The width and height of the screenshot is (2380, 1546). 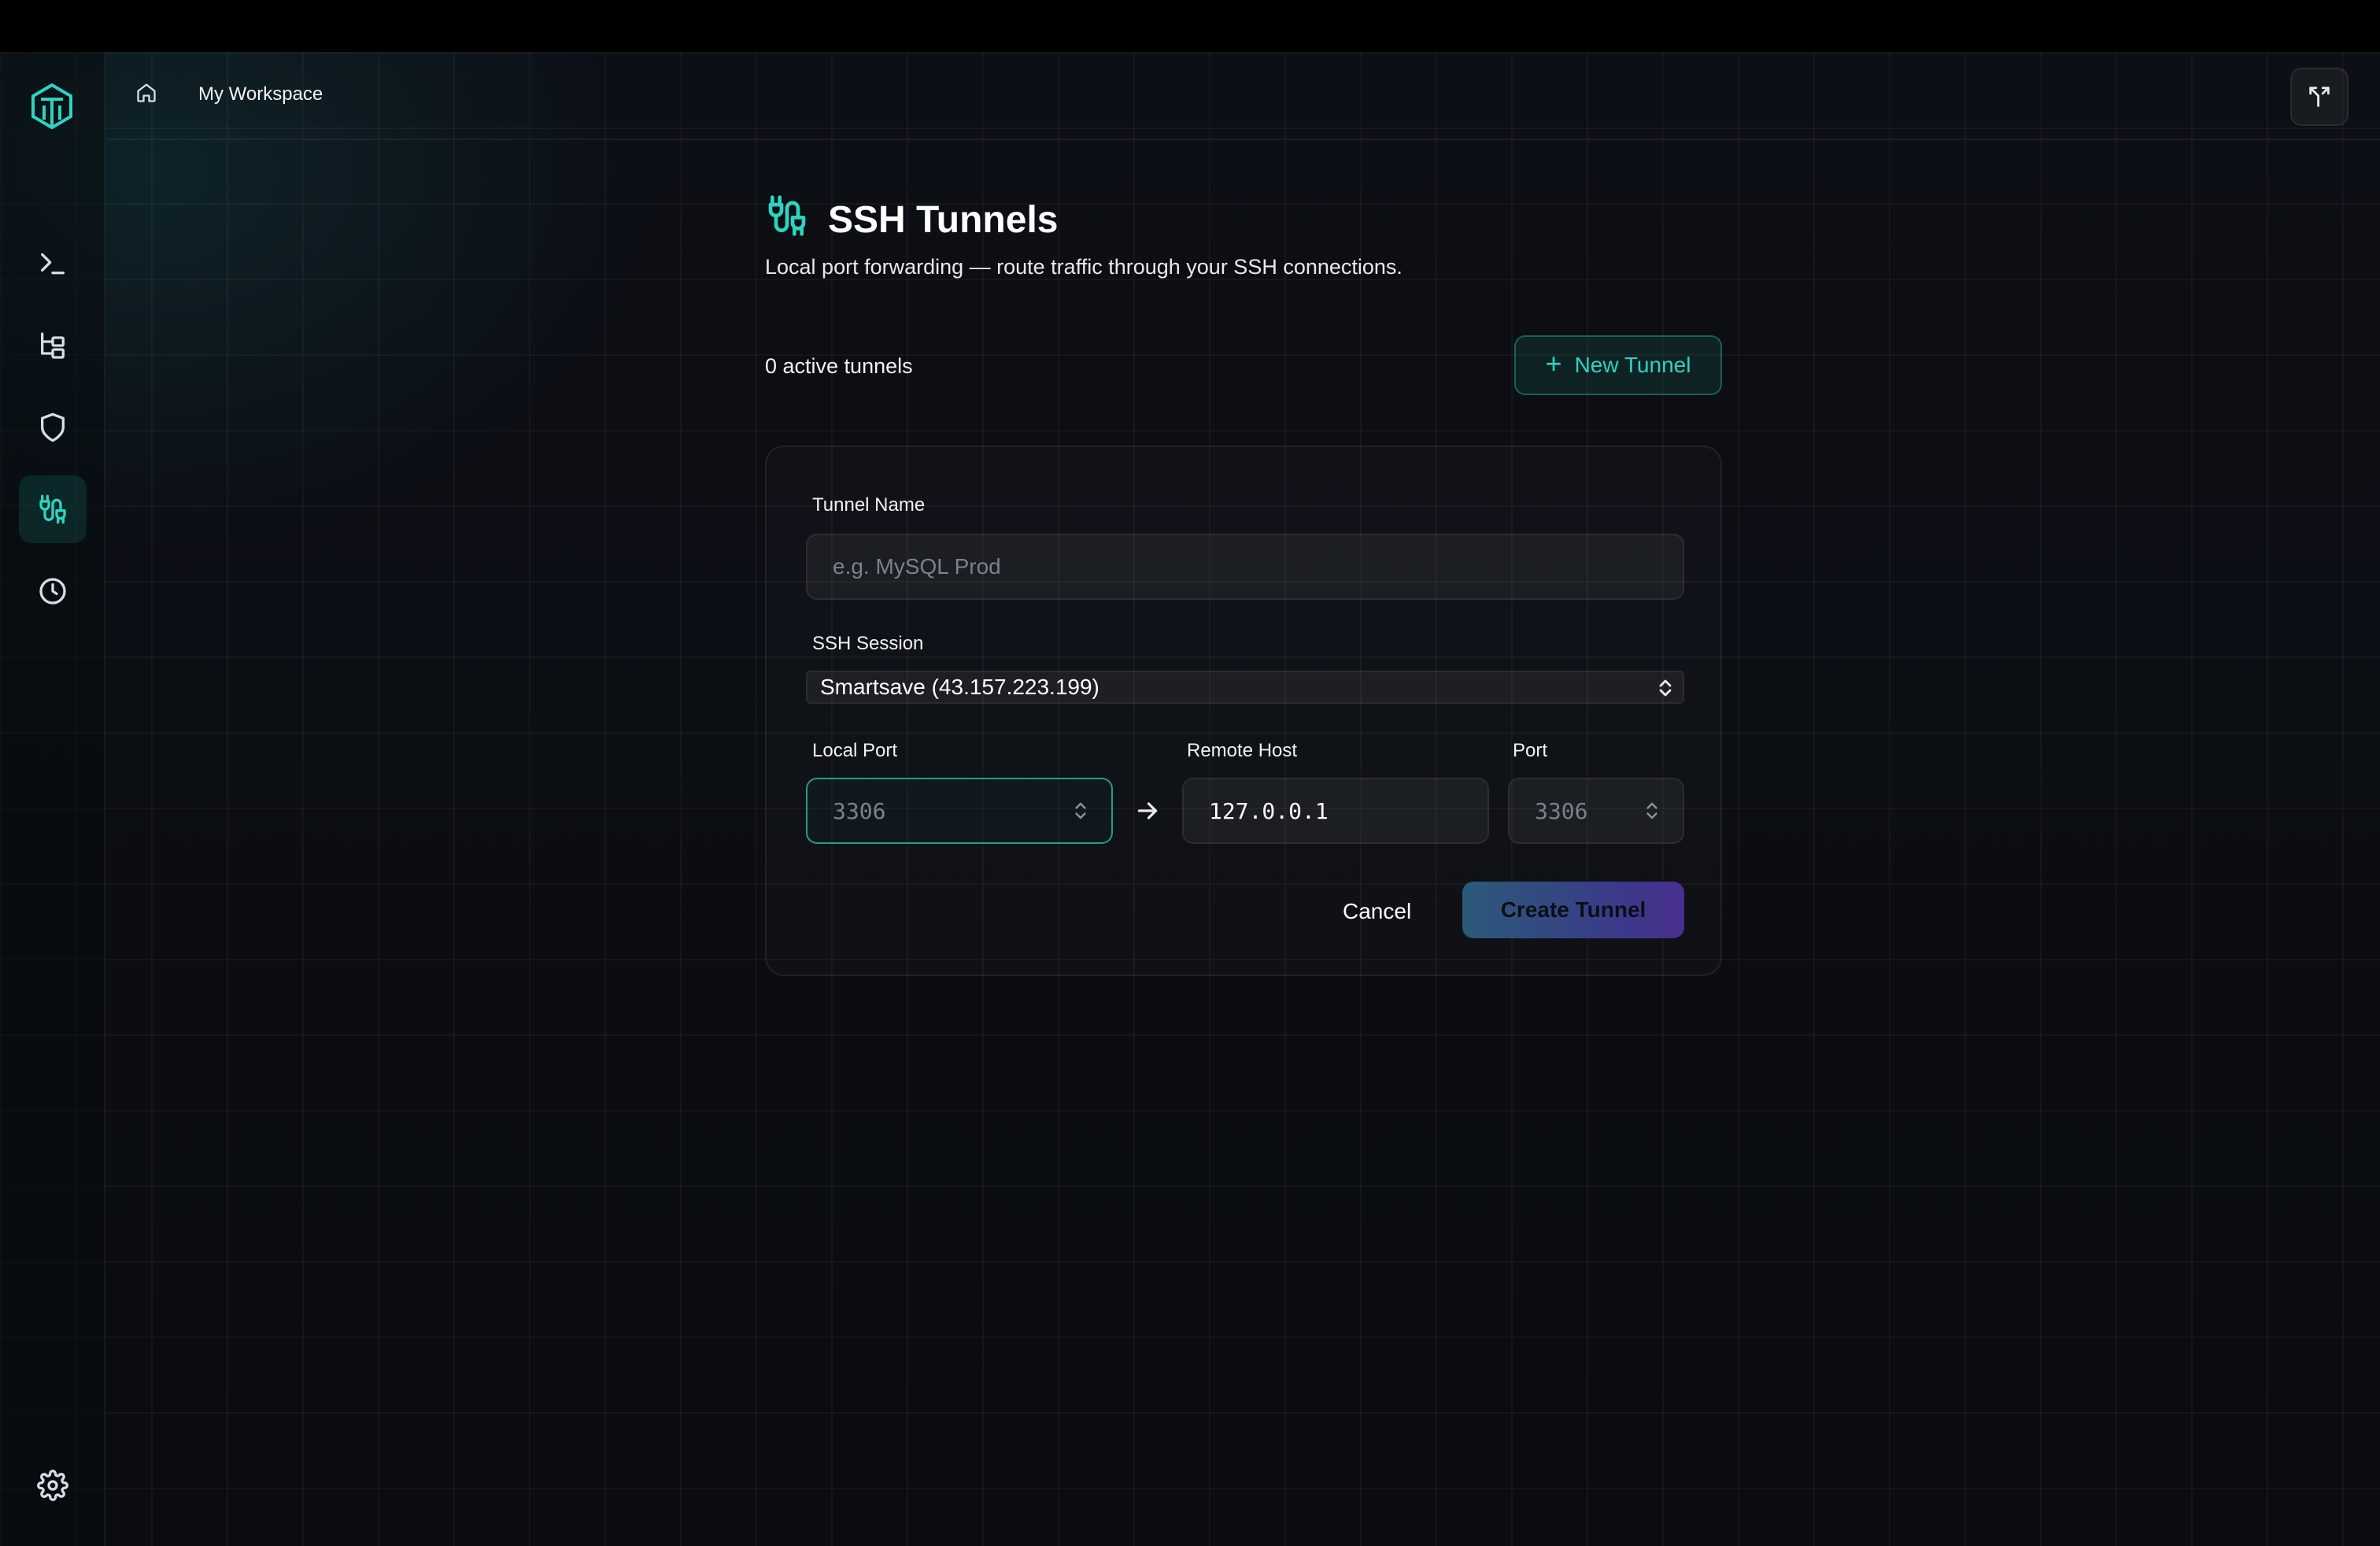 I want to click on terminal-icon, so click(x=53, y=264).